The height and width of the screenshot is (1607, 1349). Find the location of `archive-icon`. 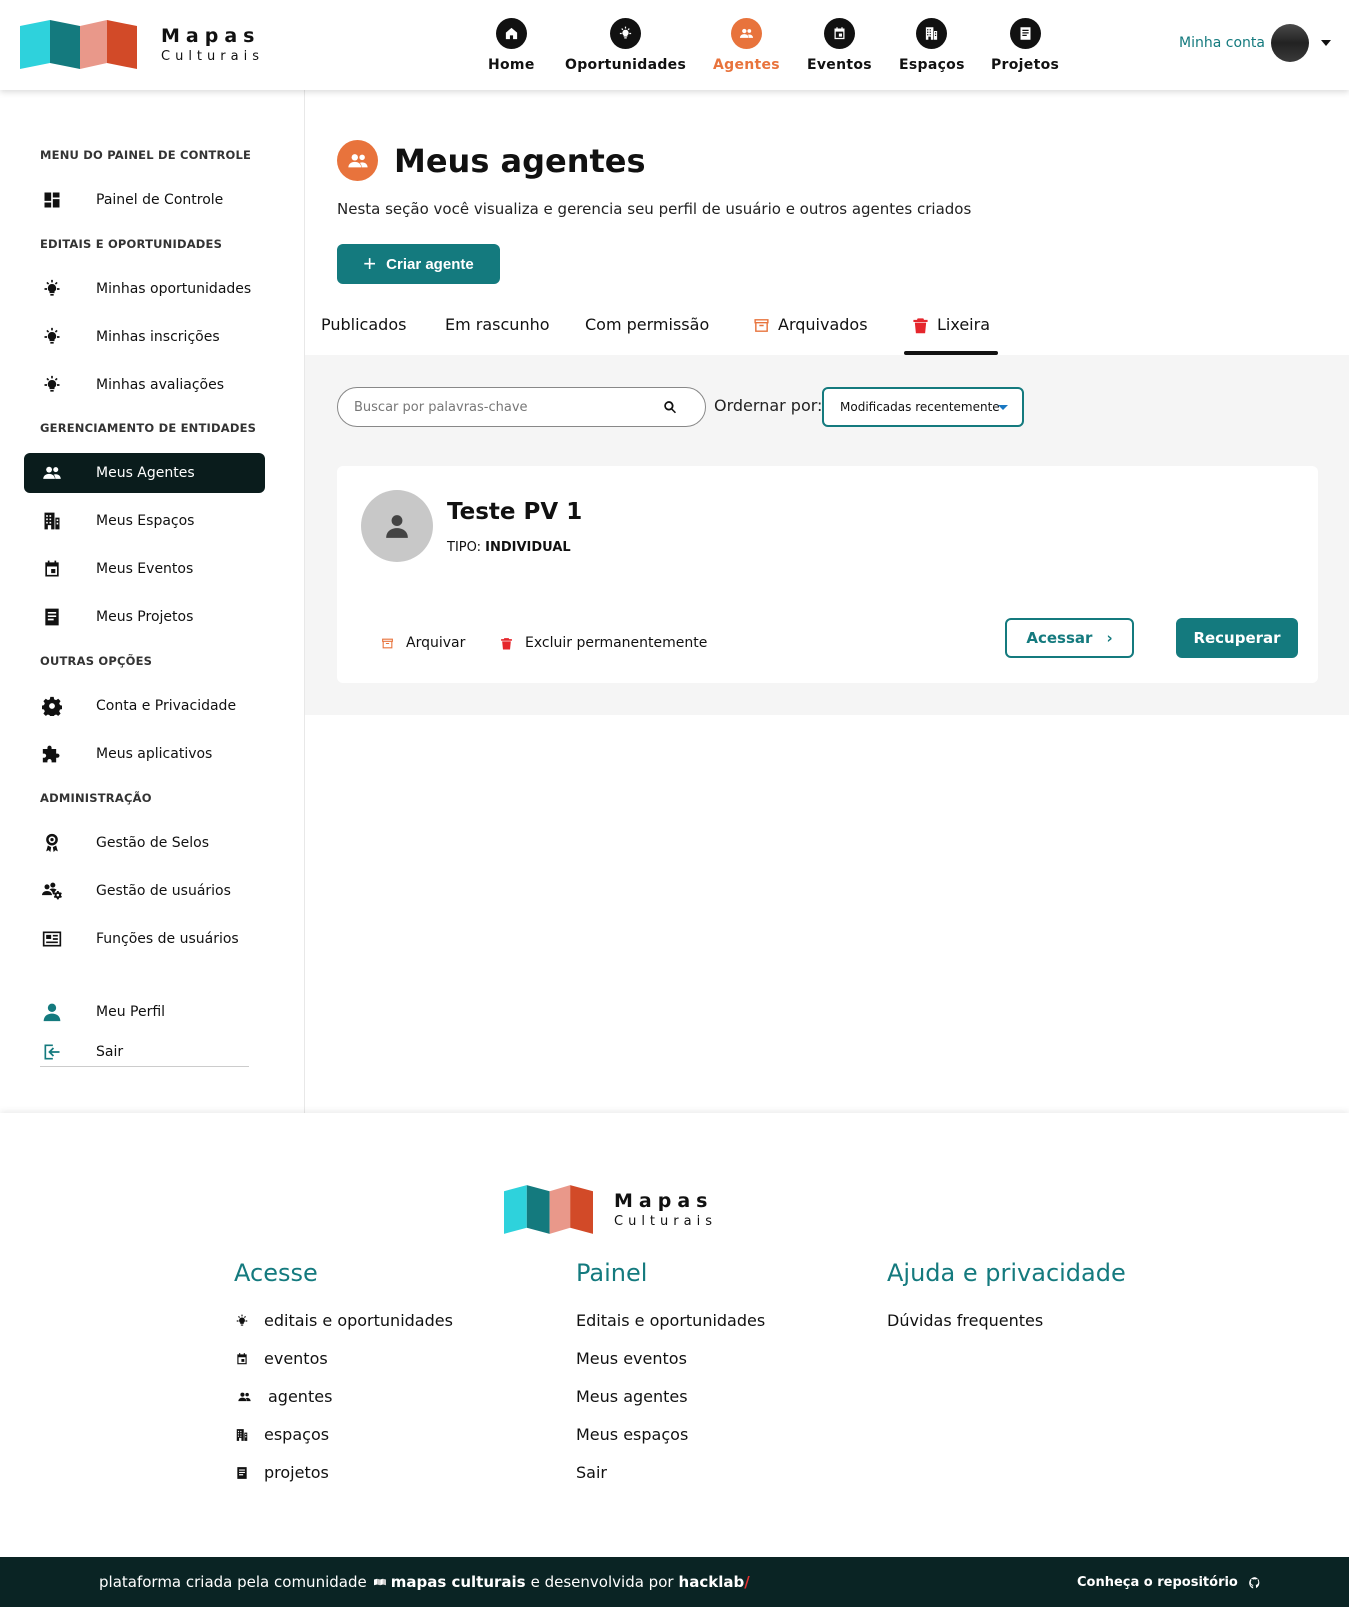

archive-icon is located at coordinates (387, 643).